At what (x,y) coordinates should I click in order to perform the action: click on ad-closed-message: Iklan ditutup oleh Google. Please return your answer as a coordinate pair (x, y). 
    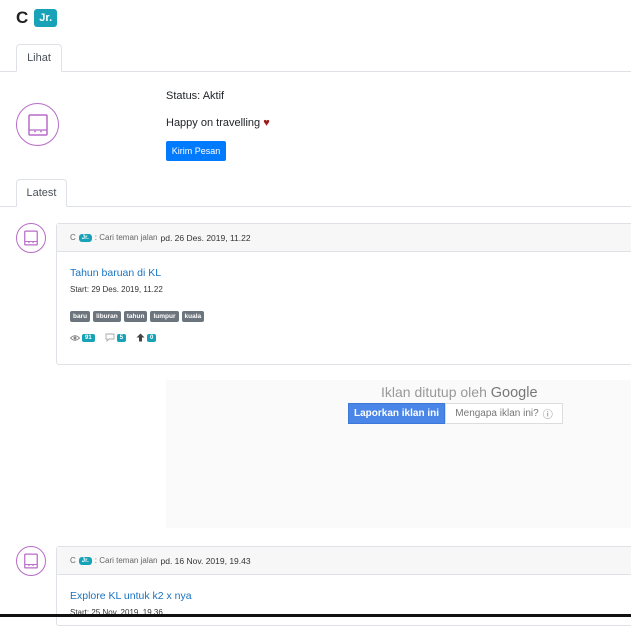
    Looking at the image, I should click on (459, 392).